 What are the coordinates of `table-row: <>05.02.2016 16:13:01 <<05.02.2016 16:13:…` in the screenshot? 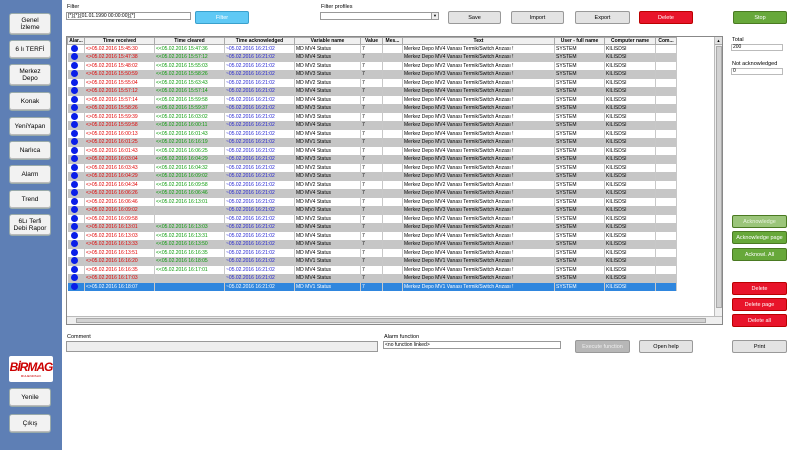 It's located at (372, 227).